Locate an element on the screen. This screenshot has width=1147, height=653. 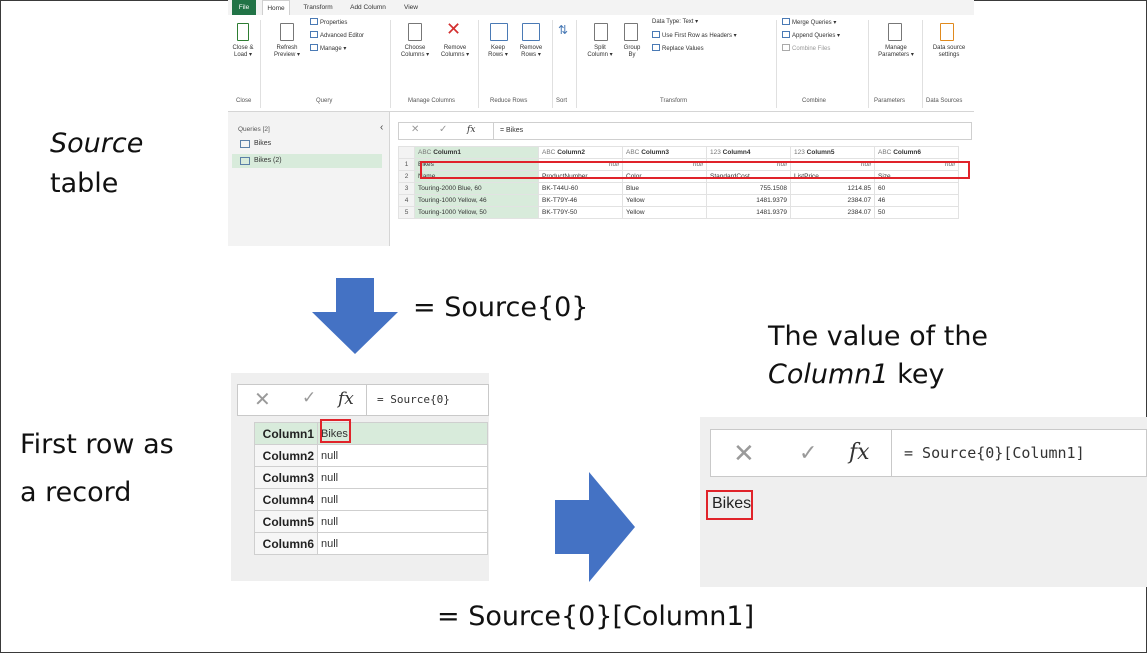
row-number: 2 is located at coordinates (406, 176).